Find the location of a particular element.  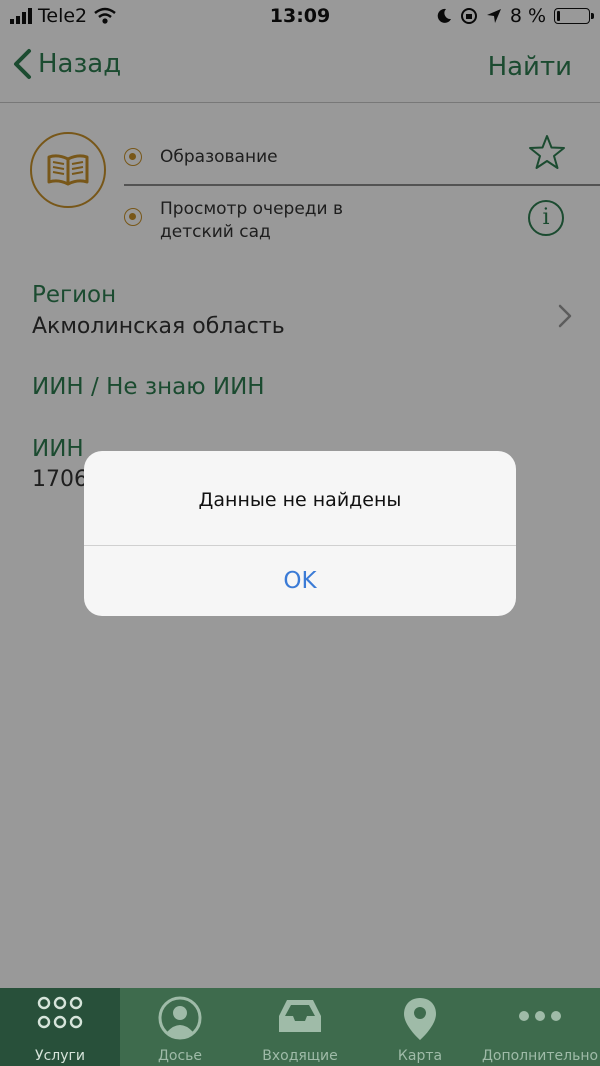

map-pin-icon is located at coordinates (420, 1019).